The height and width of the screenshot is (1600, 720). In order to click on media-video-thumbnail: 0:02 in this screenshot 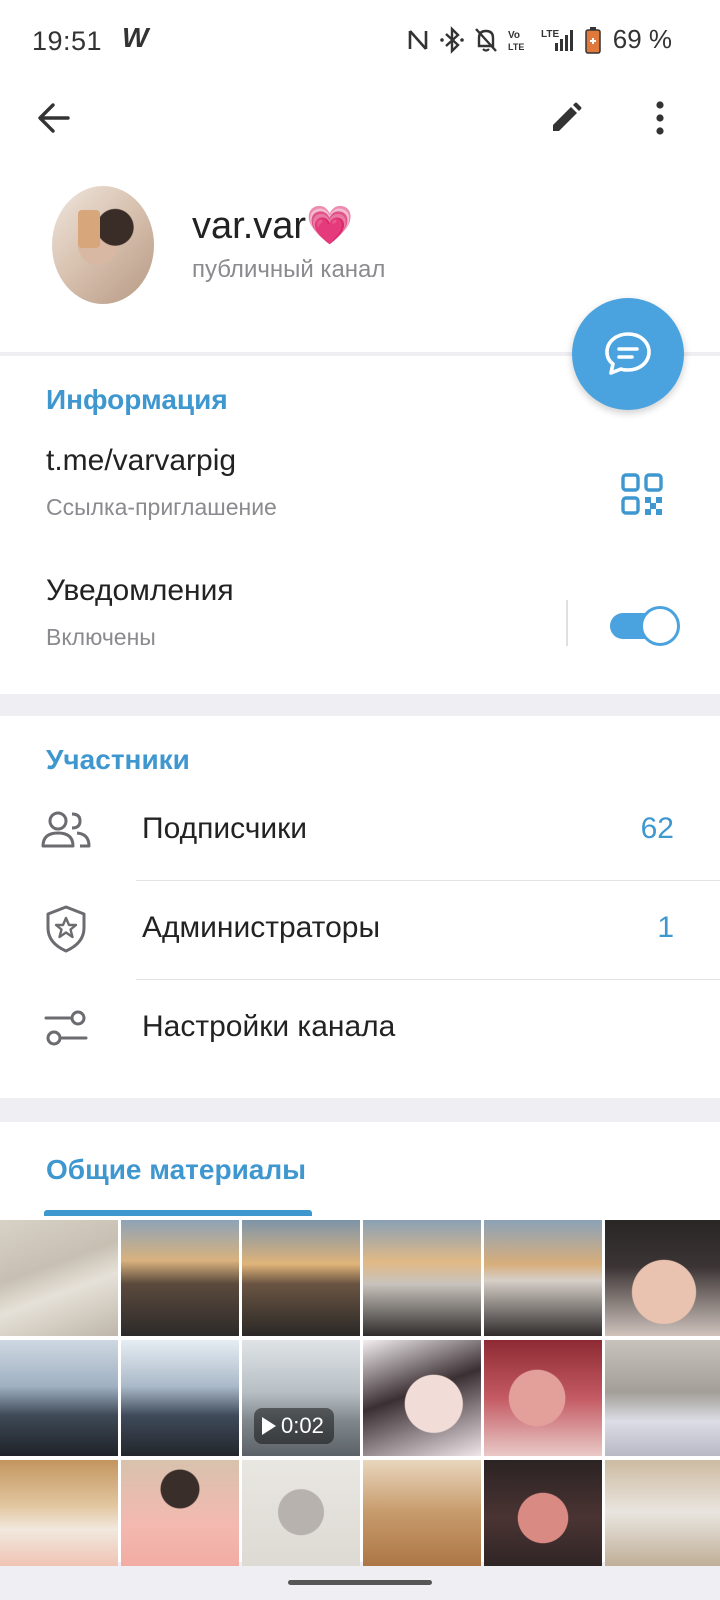, I will do `click(301, 1398)`.